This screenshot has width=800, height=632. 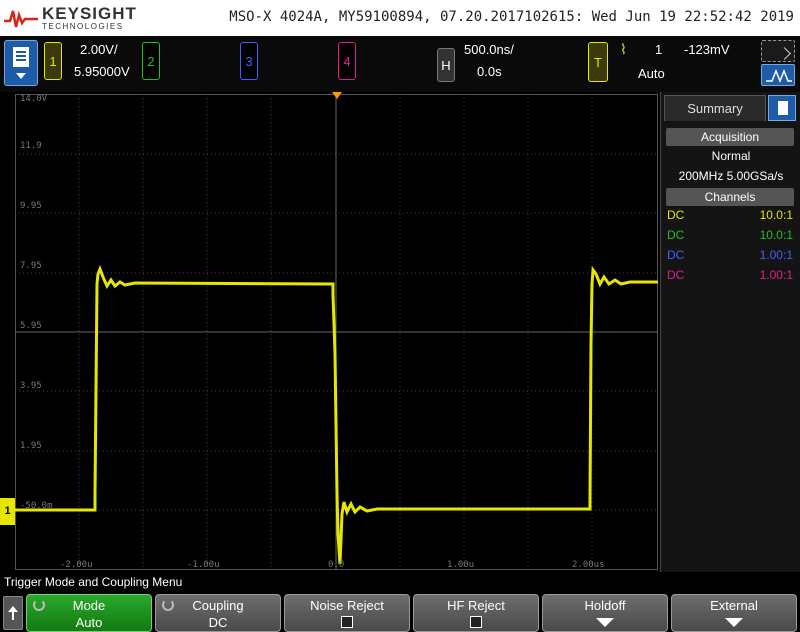 I want to click on softkey-label: HF Reject, so click(x=476, y=605).